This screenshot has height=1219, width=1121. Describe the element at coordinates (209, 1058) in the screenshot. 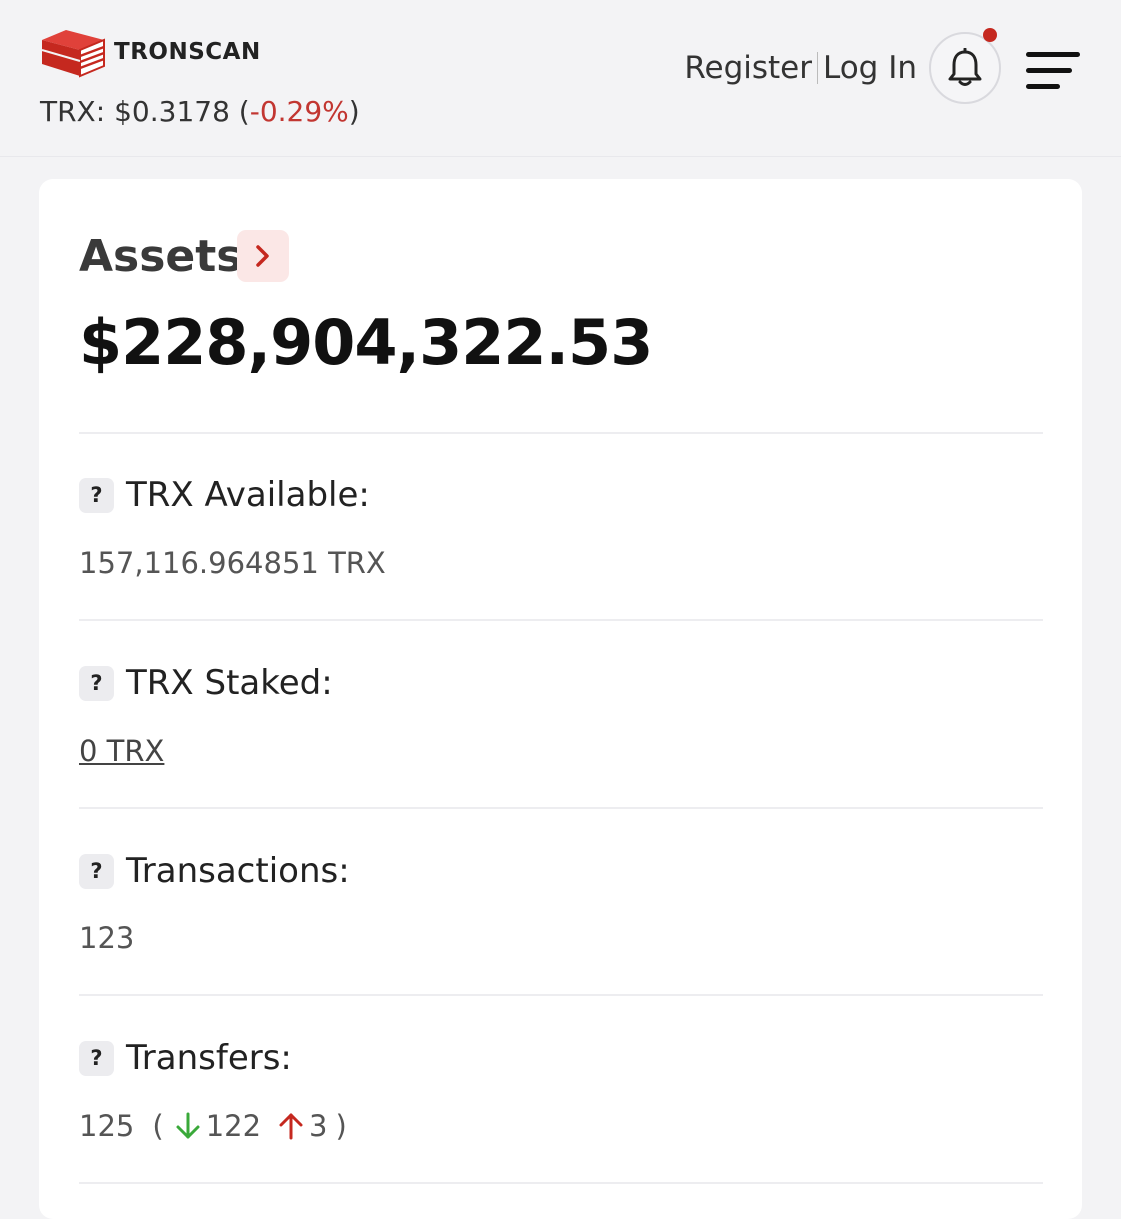

I see `row-label-text: Transfers:` at that location.